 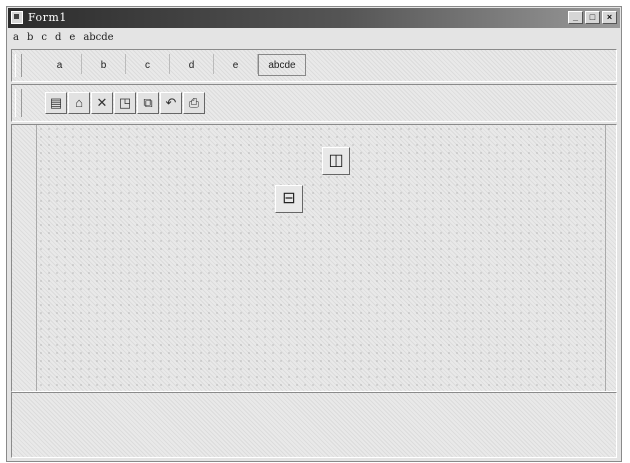 What do you see at coordinates (194, 103) in the screenshot?
I see `print-icon: ⎙` at bounding box center [194, 103].